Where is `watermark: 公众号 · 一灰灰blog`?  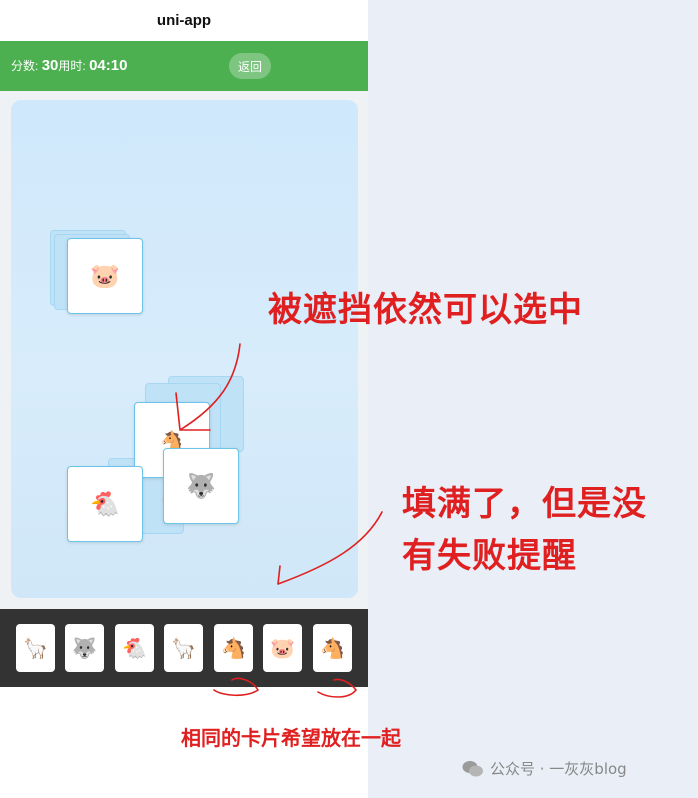
watermark: 公众号 · 一灰灰blog is located at coordinates (544, 768).